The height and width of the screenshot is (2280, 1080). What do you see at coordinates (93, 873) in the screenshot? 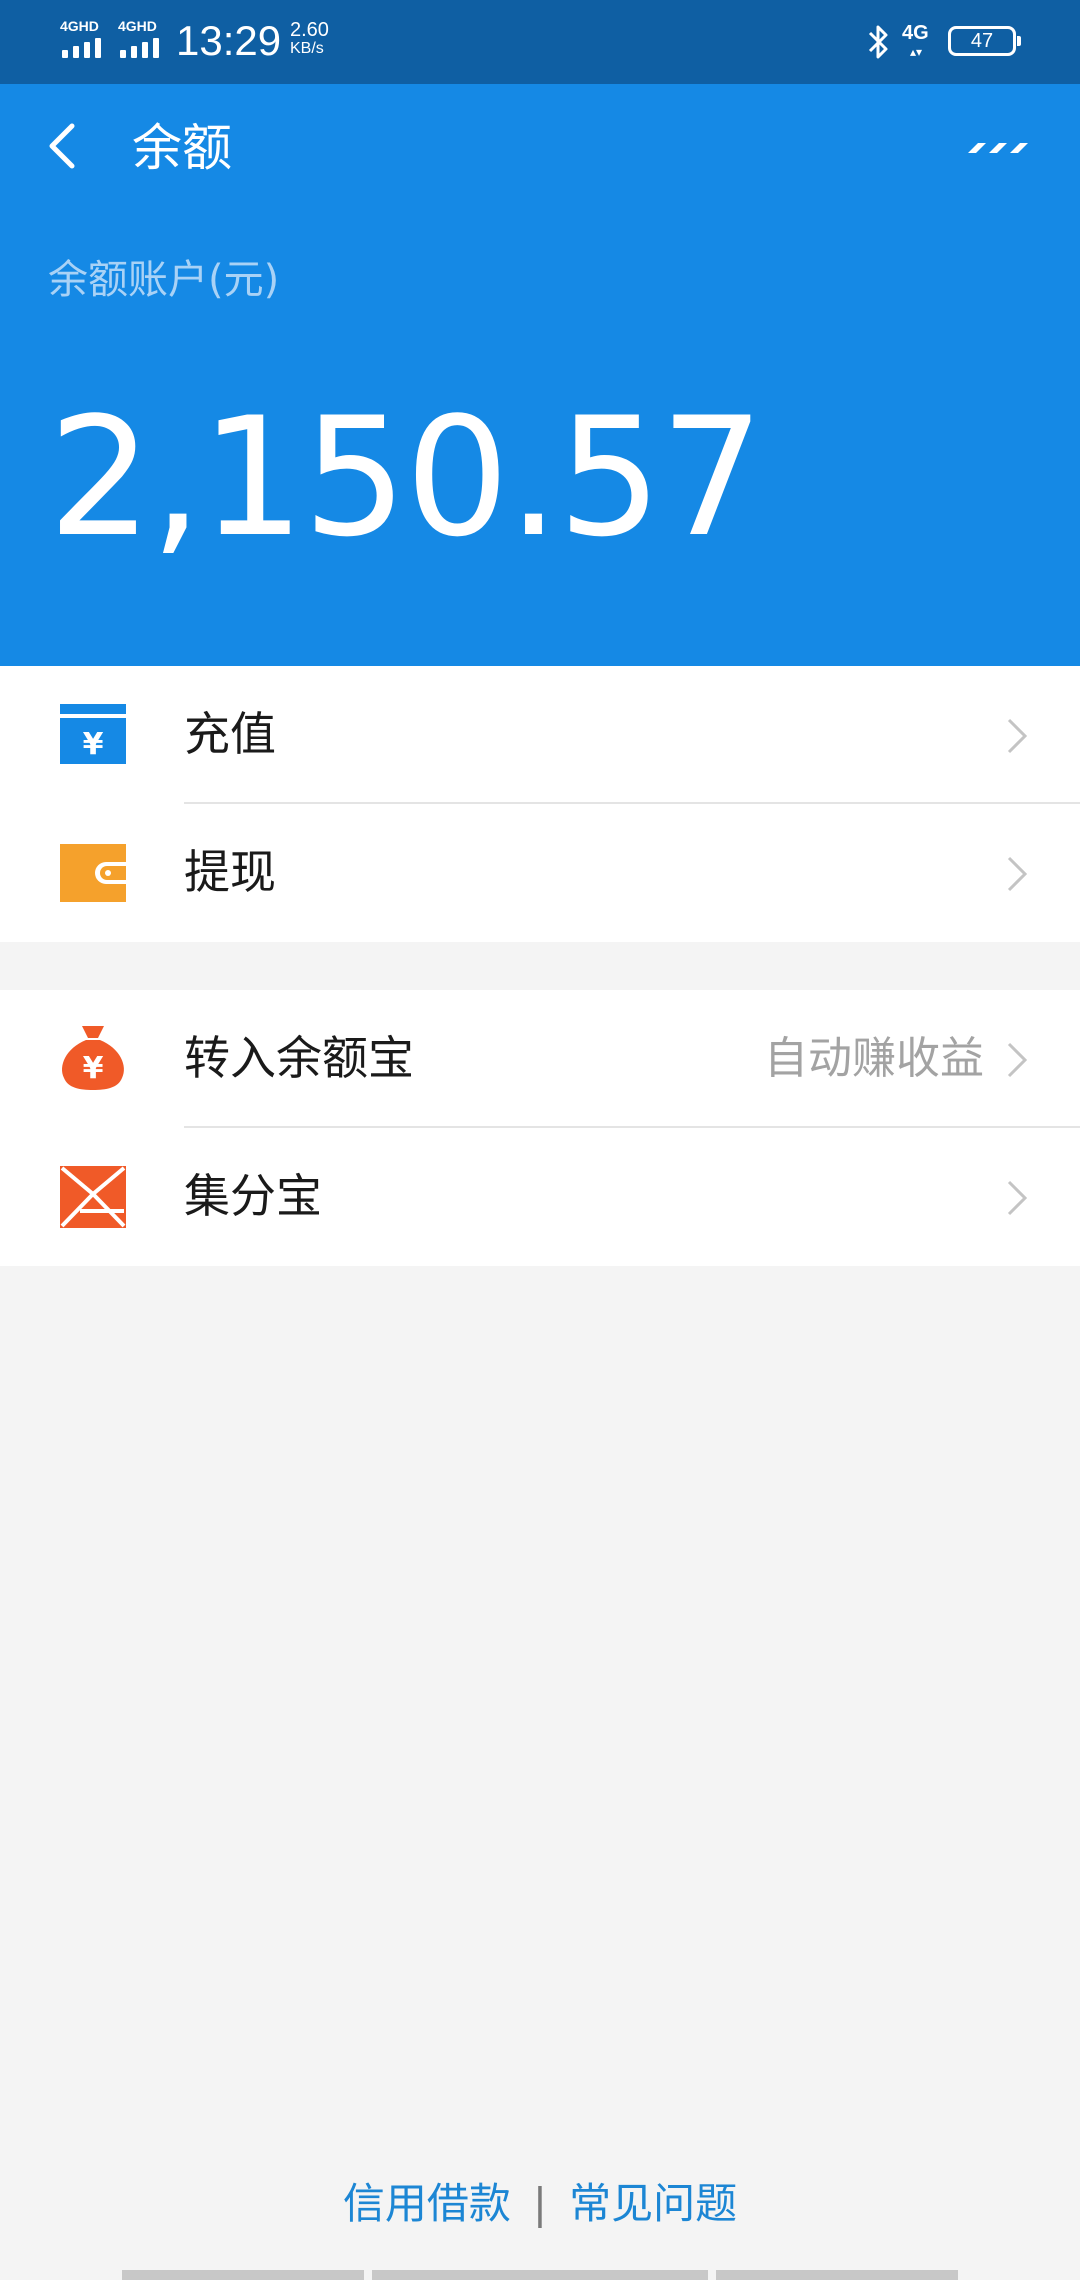
I see `wallet-icon` at bounding box center [93, 873].